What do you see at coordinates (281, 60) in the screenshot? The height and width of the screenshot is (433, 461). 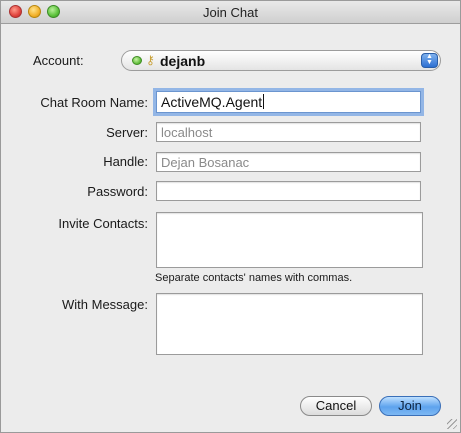 I see `account-popup: ⚷ dejanb ▲ ▼` at bounding box center [281, 60].